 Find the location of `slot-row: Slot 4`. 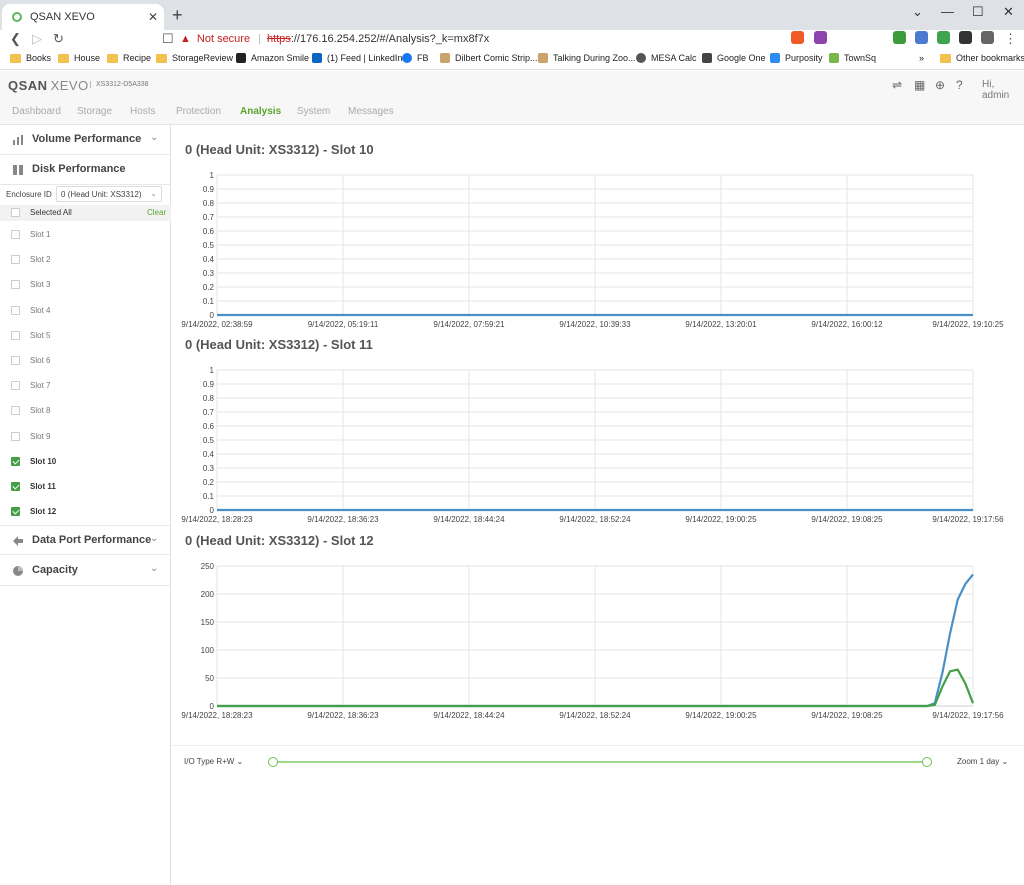

slot-row: Slot 4 is located at coordinates (85, 311).